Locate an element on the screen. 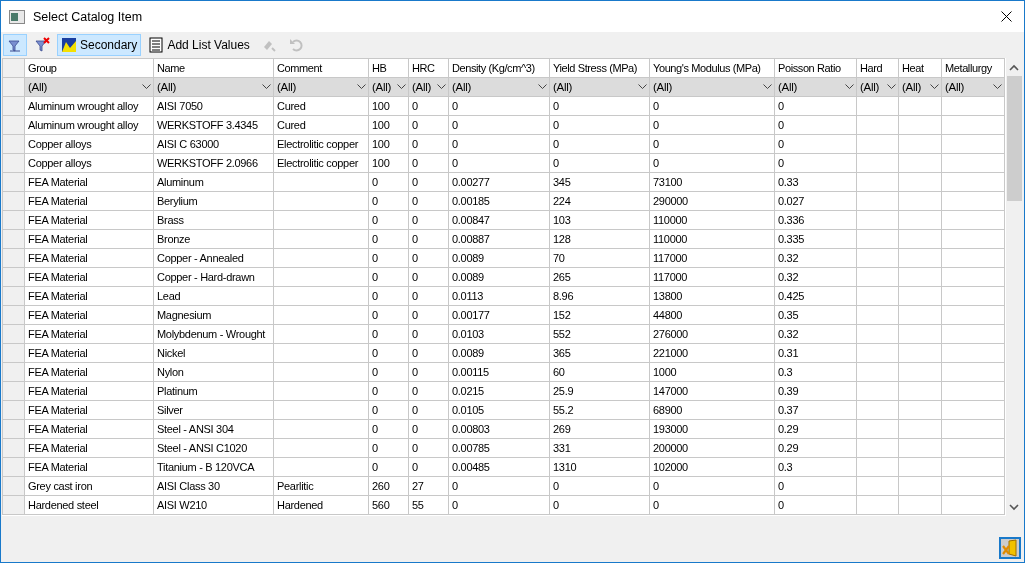 The image size is (1025, 563). column-header: Name is located at coordinates (213, 68).